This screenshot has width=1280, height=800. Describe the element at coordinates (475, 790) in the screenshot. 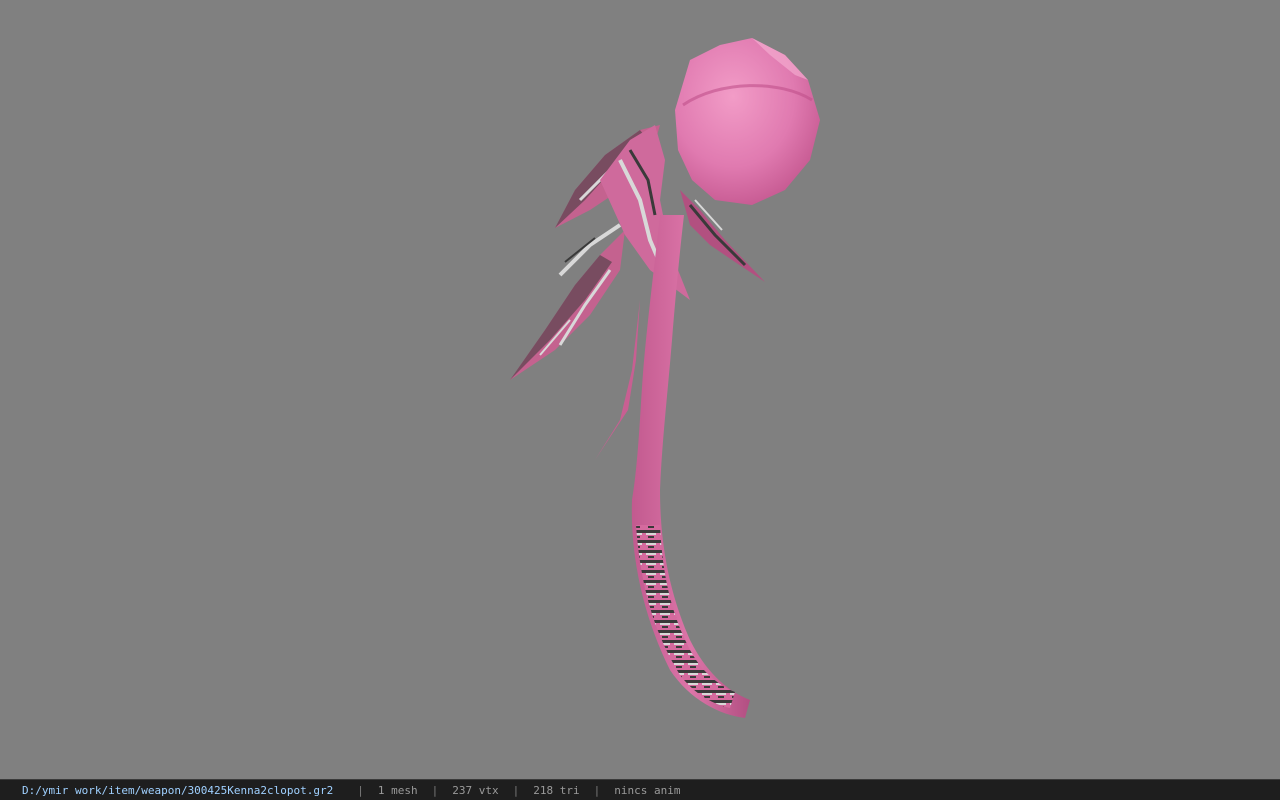

I see `vertex-count: 237 vtx` at that location.